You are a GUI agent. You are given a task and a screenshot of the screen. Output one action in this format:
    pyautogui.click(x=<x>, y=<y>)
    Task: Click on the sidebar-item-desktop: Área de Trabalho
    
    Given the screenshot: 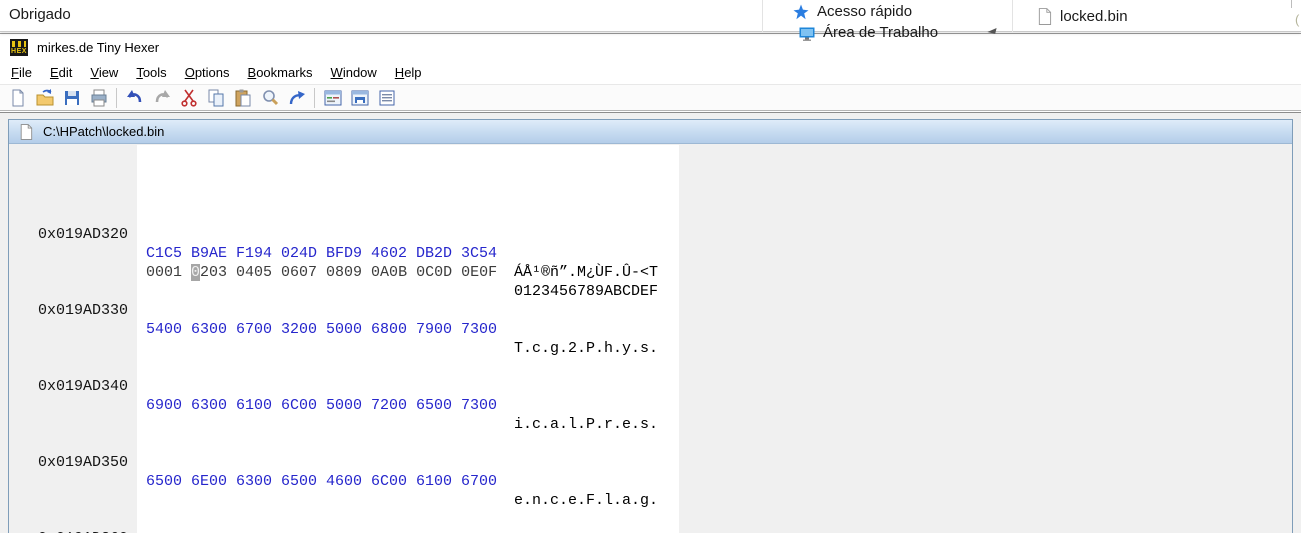 What is the action you would take?
    pyautogui.click(x=868, y=32)
    